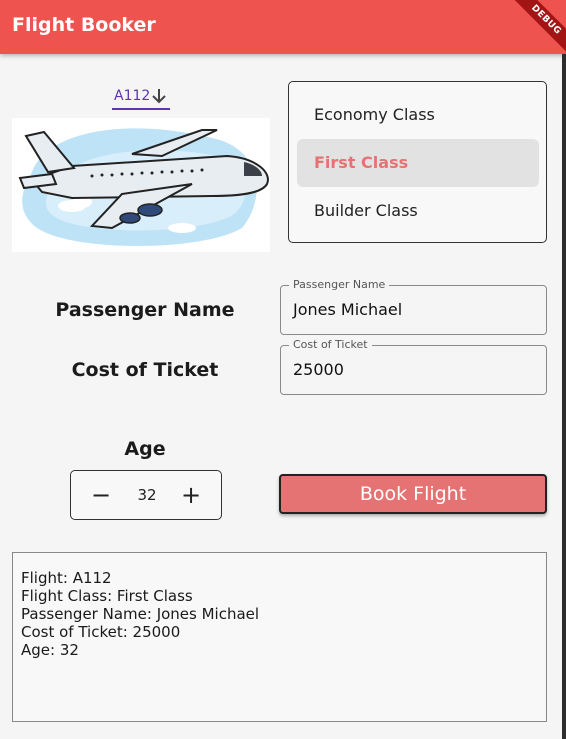  I want to click on summary-line-age: Age: 32, so click(50, 650).